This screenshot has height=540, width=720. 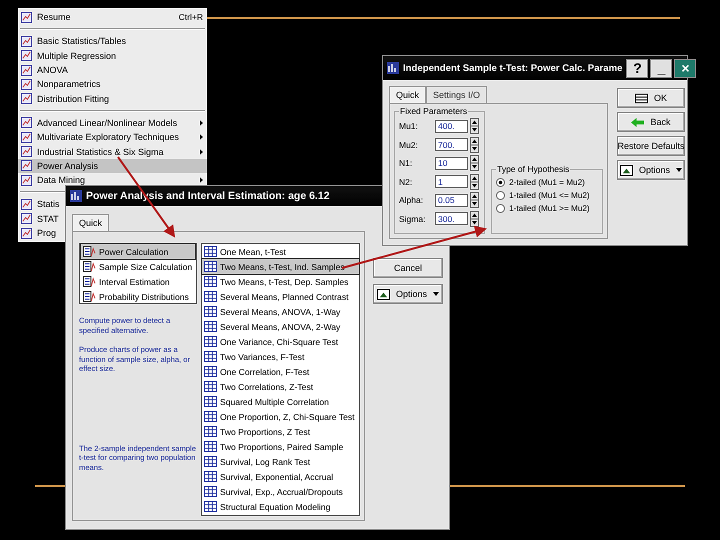 What do you see at coordinates (512, 68) in the screenshot?
I see `window-title: Independent Sample t-Test: Power Calc. Parame` at bounding box center [512, 68].